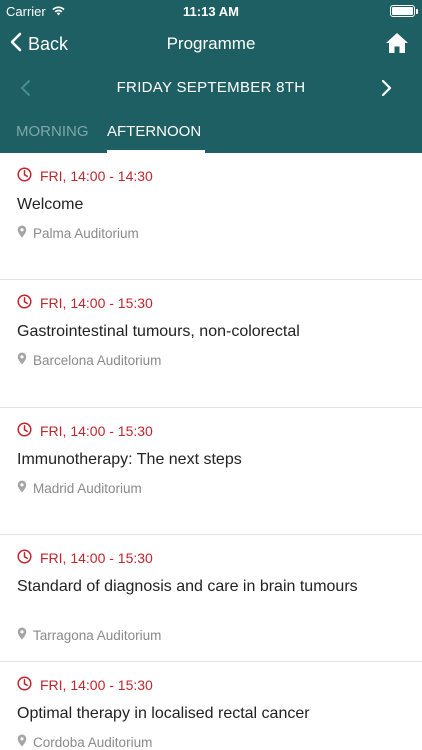 Image resolution: width=422 pixels, height=750 pixels. Describe the element at coordinates (93, 742) in the screenshot. I see `session-location: Cordoba Auditorium` at that location.